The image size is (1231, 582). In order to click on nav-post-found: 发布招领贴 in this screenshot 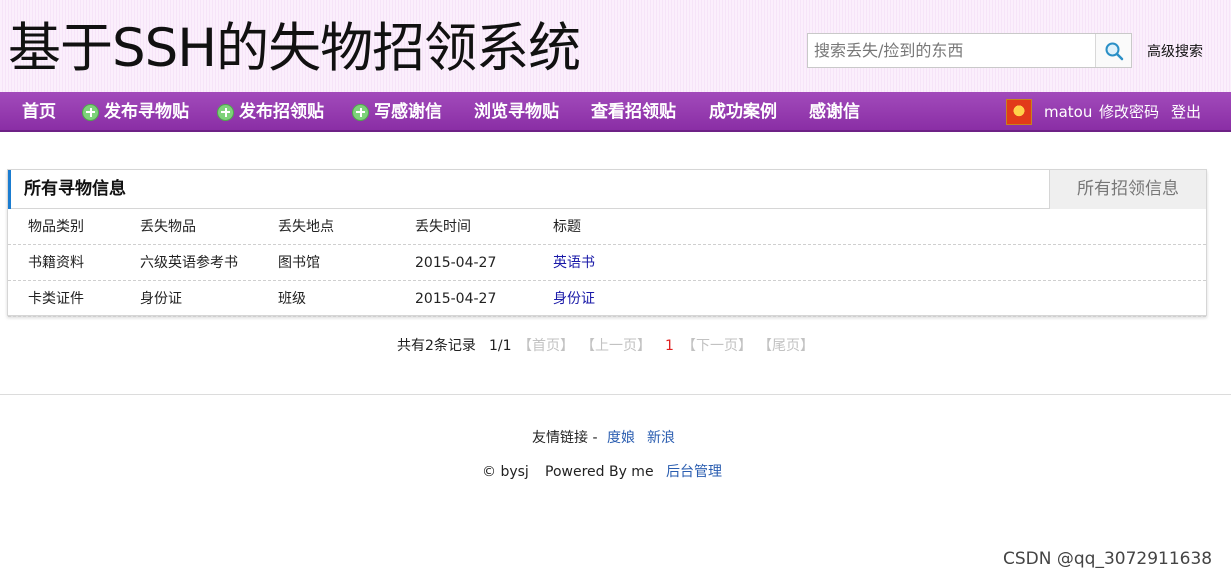, I will do `click(270, 112)`.